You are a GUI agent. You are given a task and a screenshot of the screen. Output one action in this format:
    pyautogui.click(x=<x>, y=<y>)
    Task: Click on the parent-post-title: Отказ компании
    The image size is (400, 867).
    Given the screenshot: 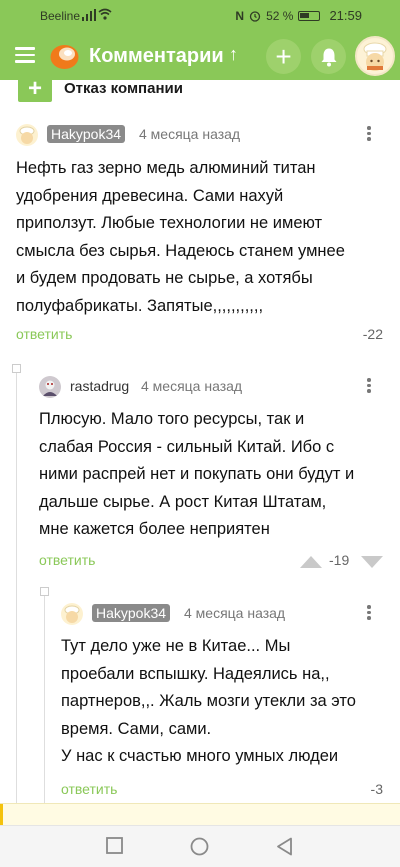 What is the action you would take?
    pyautogui.click(x=123, y=88)
    